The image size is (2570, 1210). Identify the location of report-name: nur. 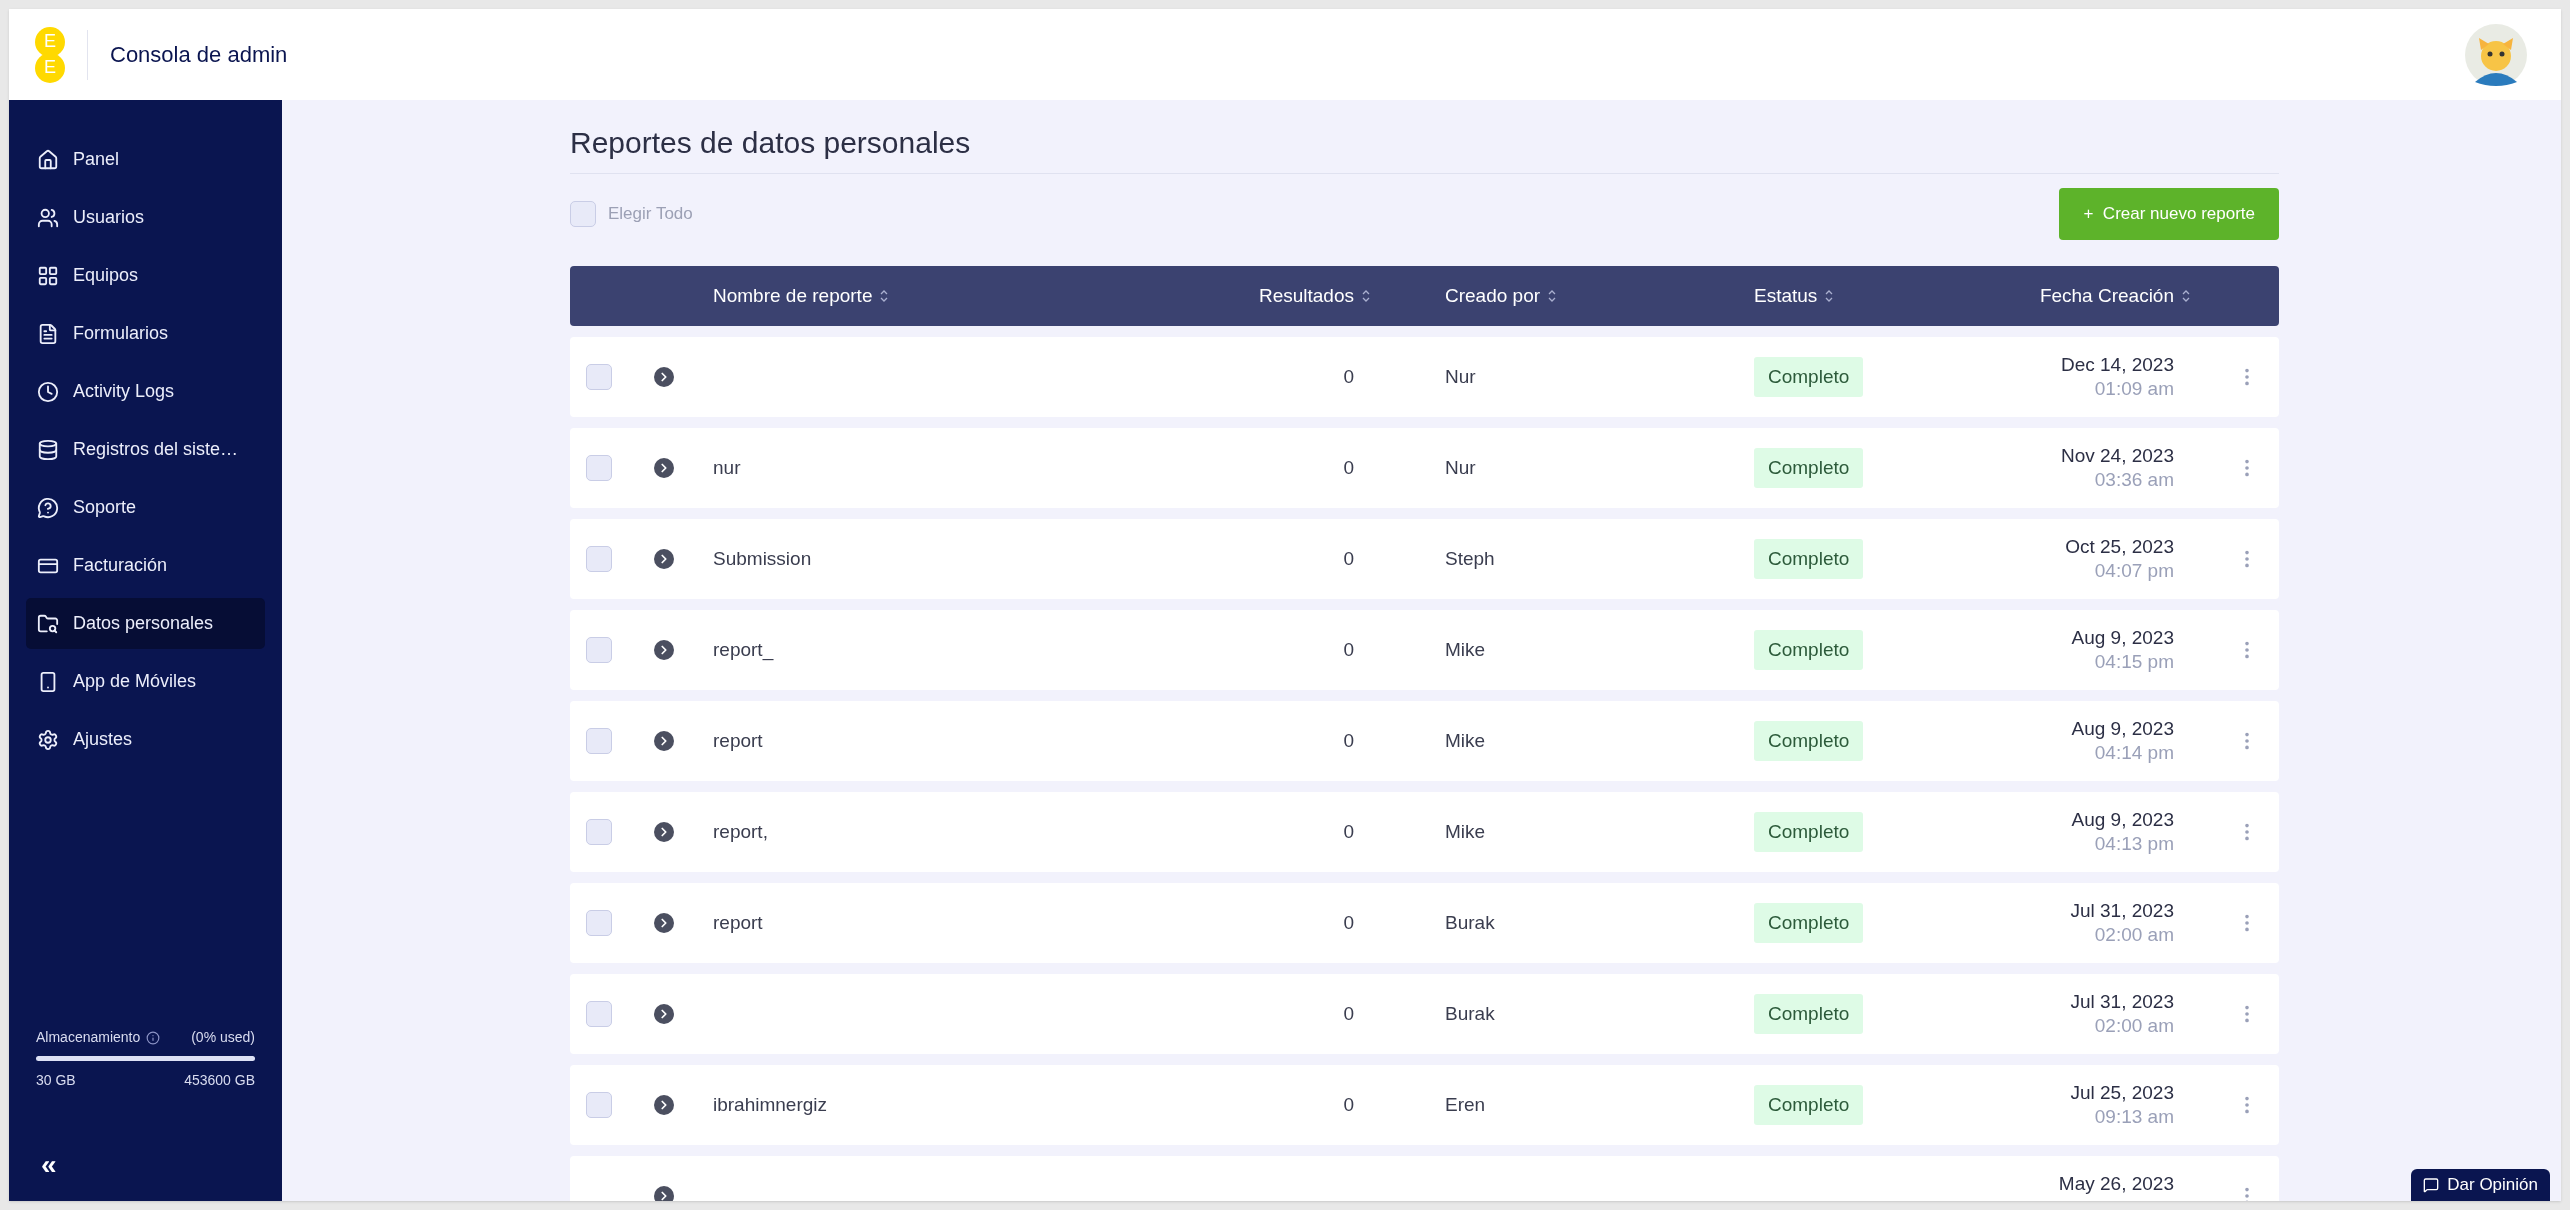
(727, 467).